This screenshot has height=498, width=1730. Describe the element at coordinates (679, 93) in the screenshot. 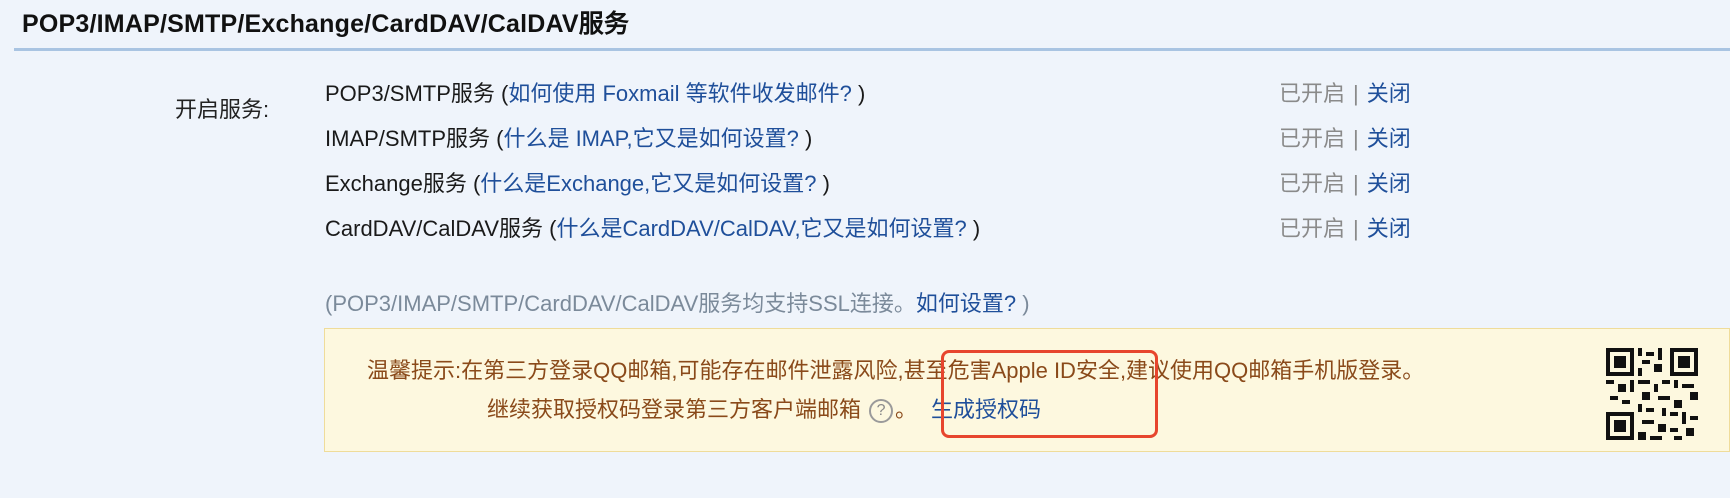

I see `service-help-link: 如何使用 Foxmail 等软件收发邮件?` at that location.